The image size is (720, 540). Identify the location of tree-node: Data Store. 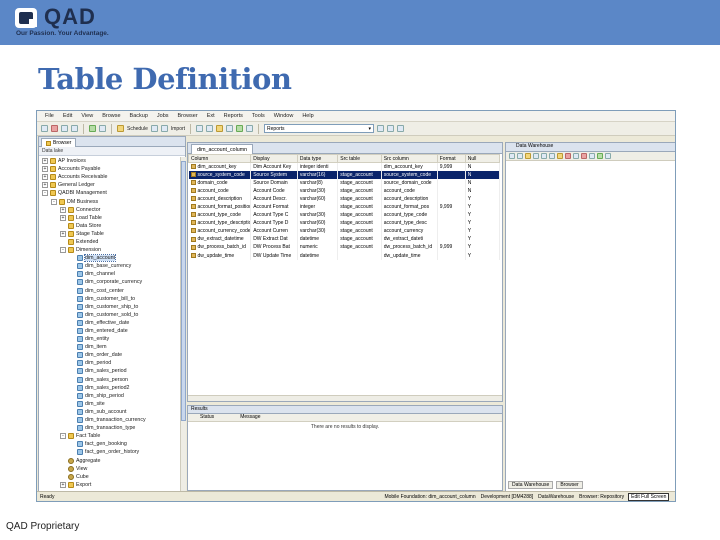
(109, 226).